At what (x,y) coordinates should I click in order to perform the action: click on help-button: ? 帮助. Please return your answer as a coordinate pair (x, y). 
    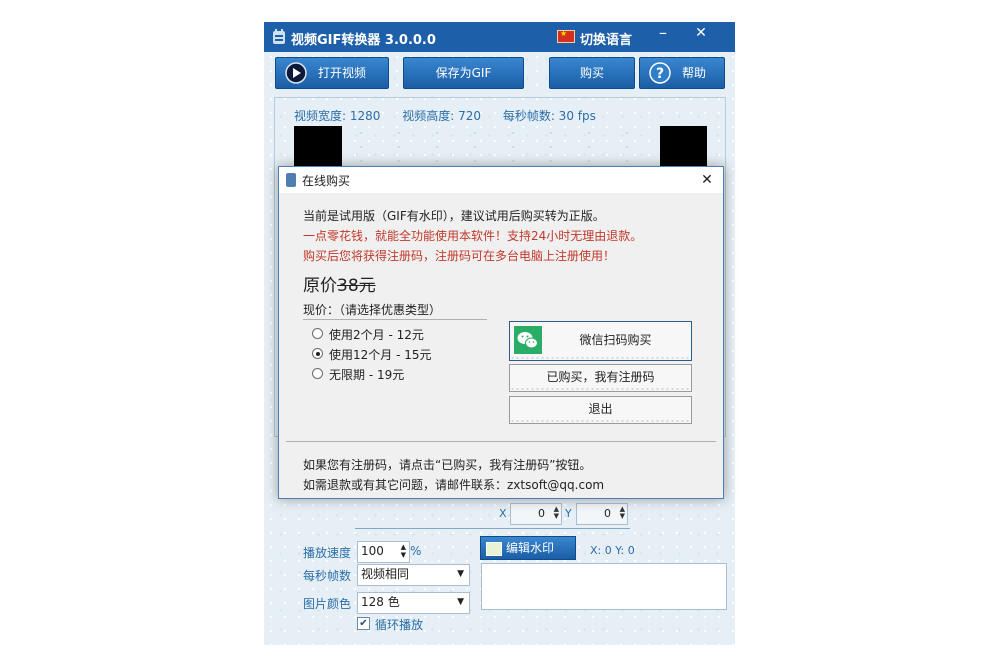
    Looking at the image, I should click on (682, 73).